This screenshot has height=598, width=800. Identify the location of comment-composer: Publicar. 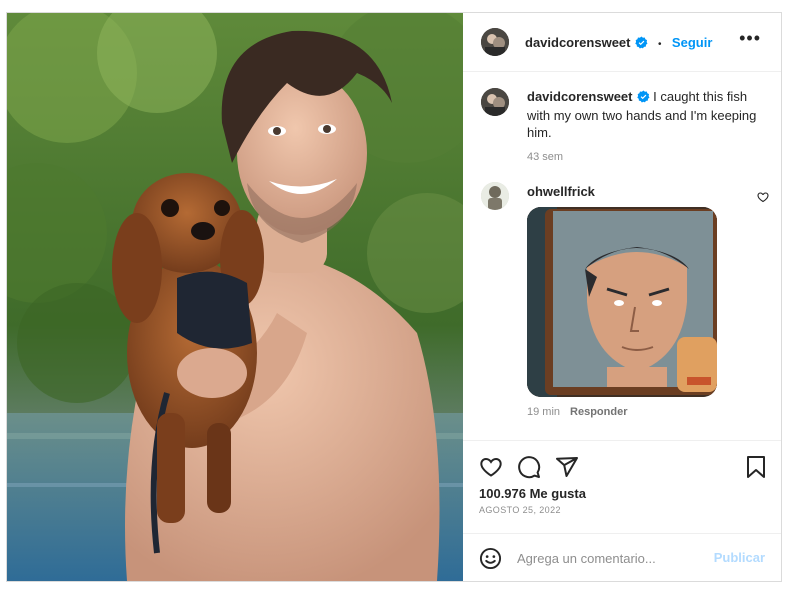
(622, 557).